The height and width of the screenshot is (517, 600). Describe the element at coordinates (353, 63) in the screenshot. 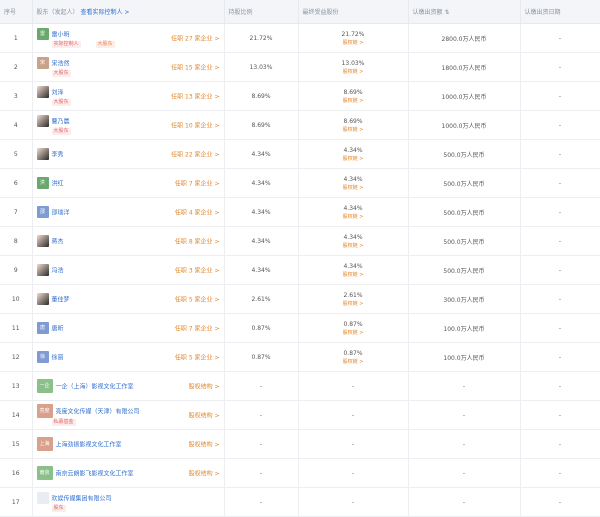

I see `final-benefit-value: 13.03%` at that location.